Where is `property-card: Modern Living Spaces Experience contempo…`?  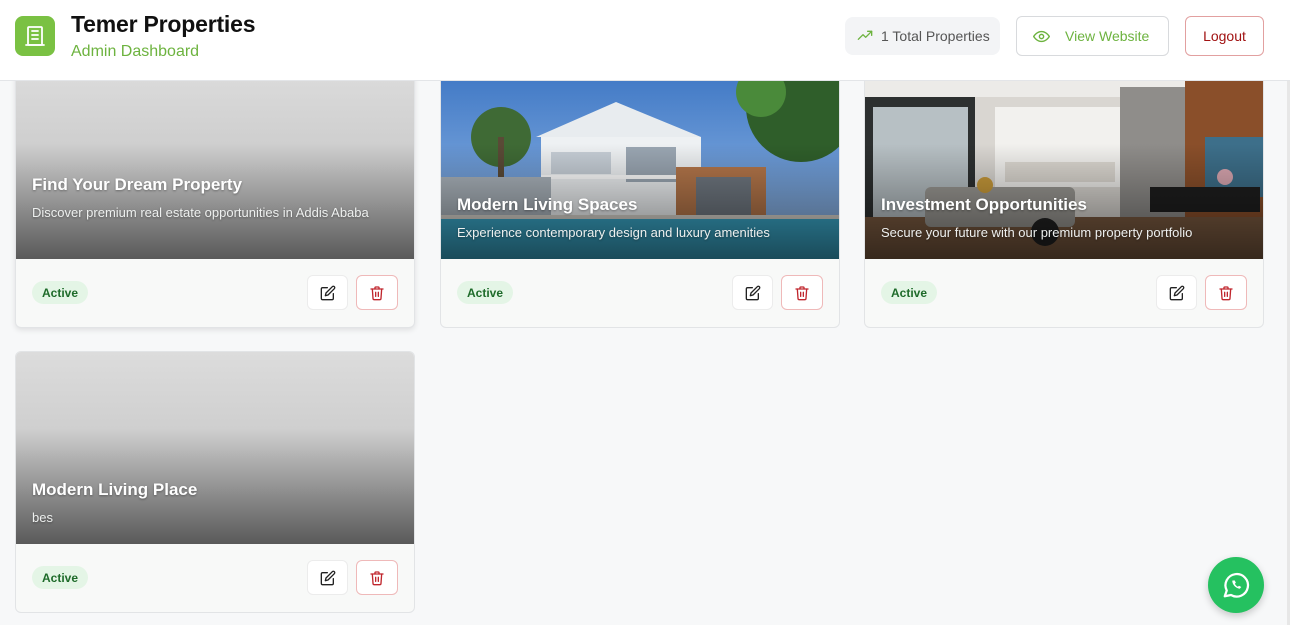 property-card: Modern Living Spaces Experience contempo… is located at coordinates (640, 197).